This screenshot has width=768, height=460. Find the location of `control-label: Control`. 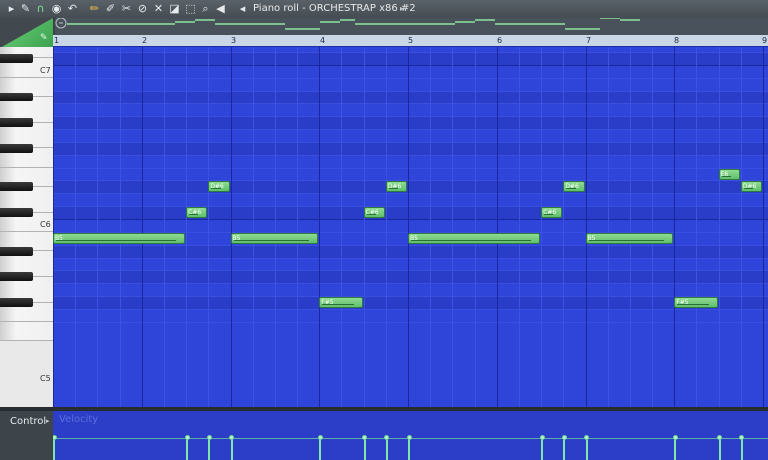

control-label: Control is located at coordinates (28, 422).